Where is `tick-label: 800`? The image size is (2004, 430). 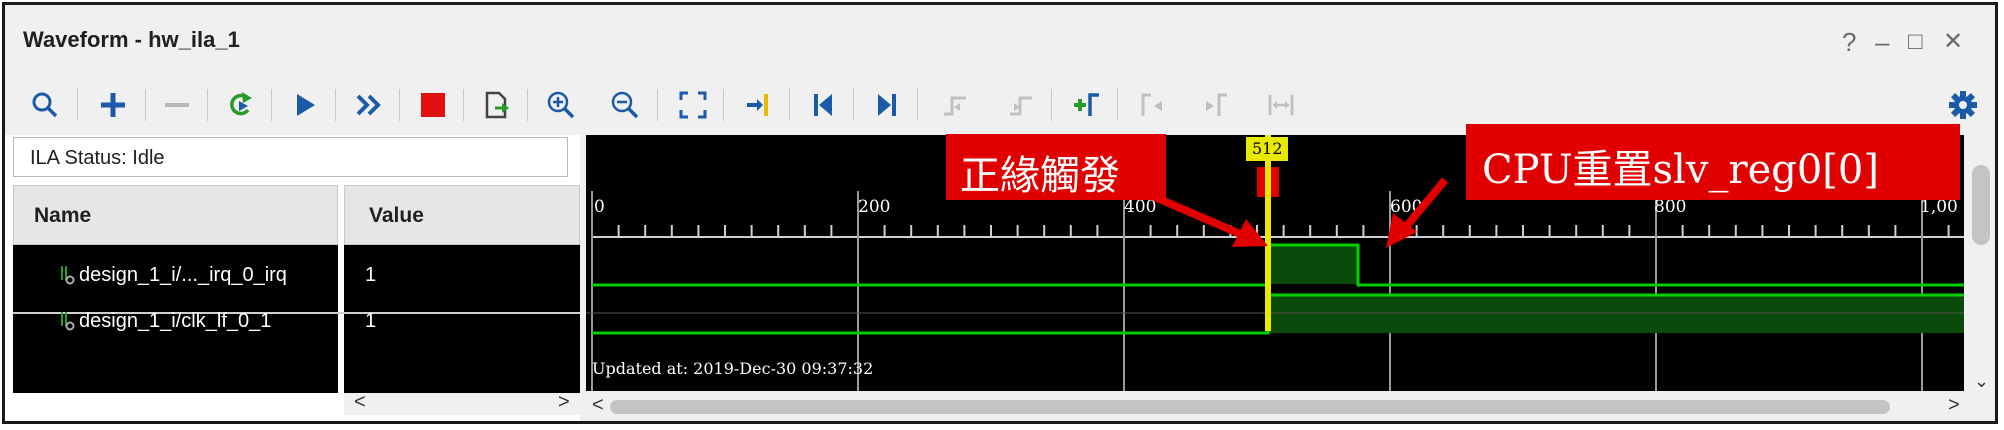
tick-label: 800 is located at coordinates (1670, 207).